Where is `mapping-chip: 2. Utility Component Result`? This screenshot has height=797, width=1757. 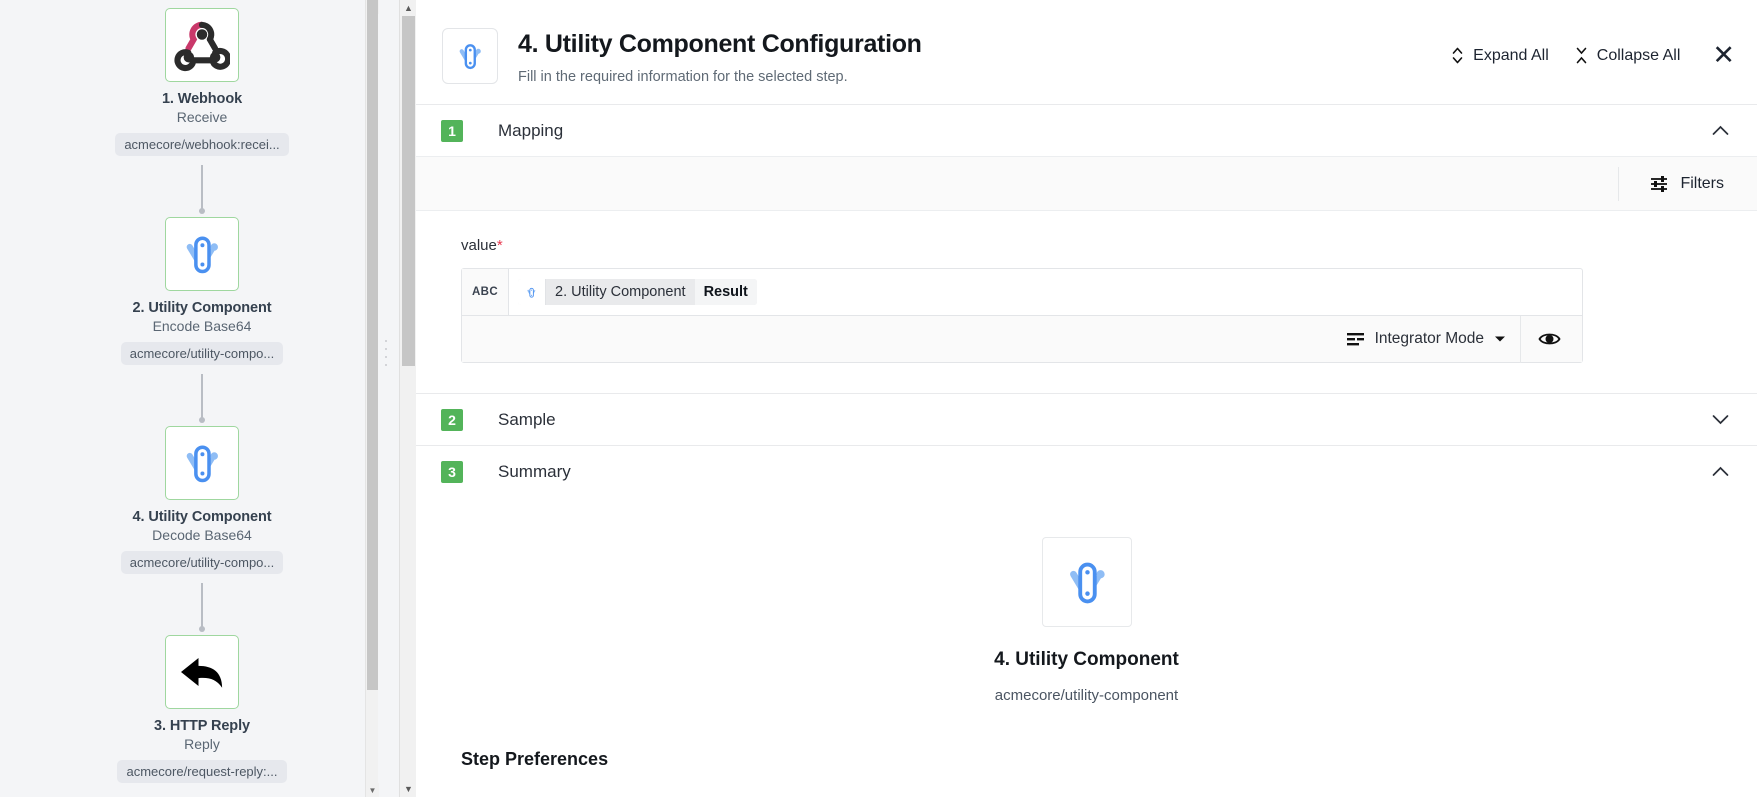 mapping-chip: 2. Utility Component Result is located at coordinates (637, 292).